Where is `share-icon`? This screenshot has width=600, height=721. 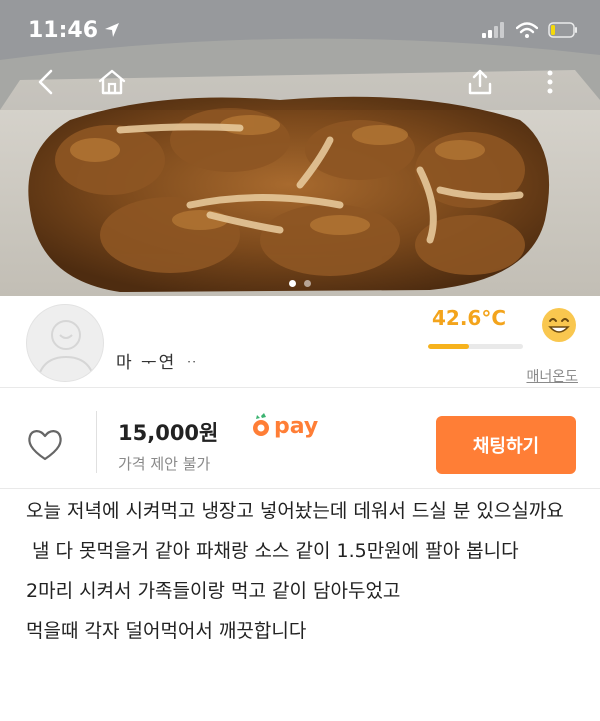
share-icon is located at coordinates (480, 82).